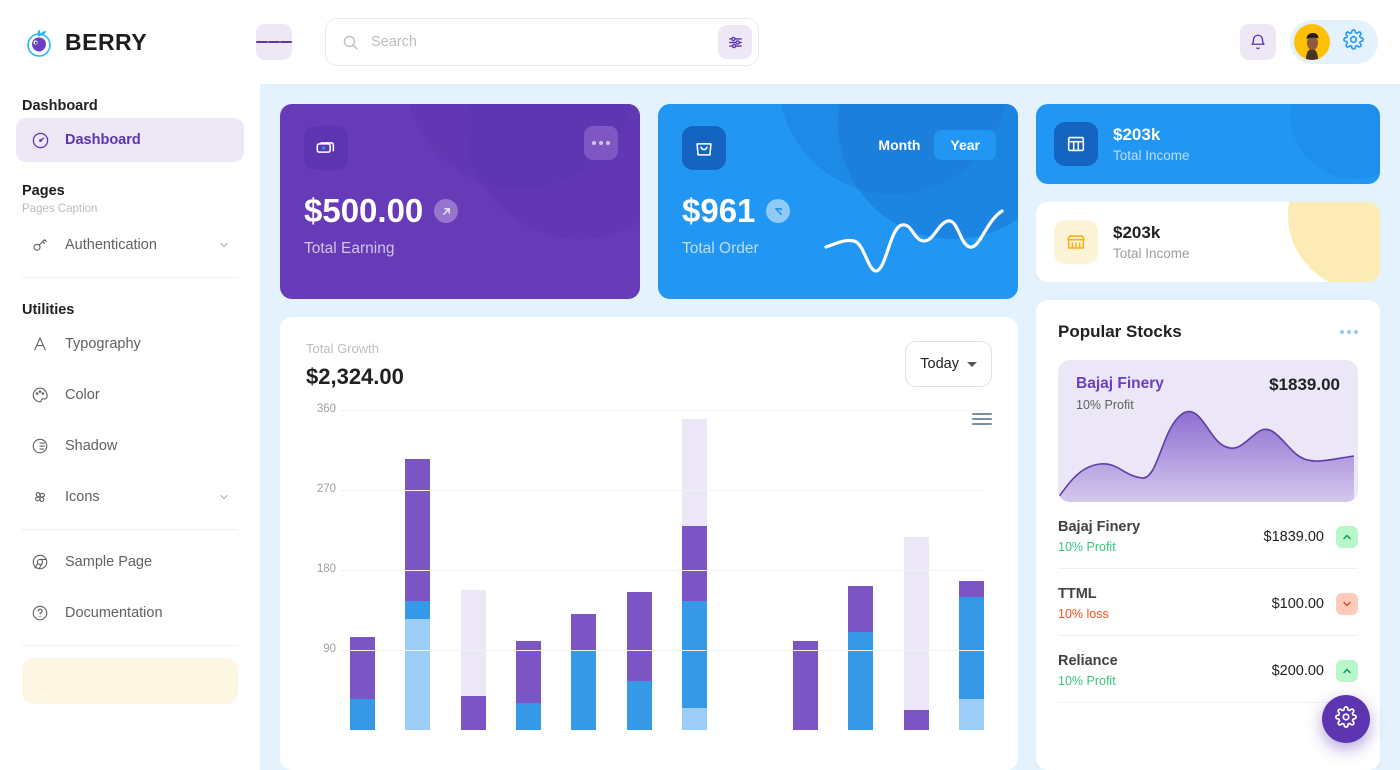 Image resolution: width=1400 pixels, height=770 pixels. I want to click on stock-row-text: TTML 10% loss, so click(1083, 603).